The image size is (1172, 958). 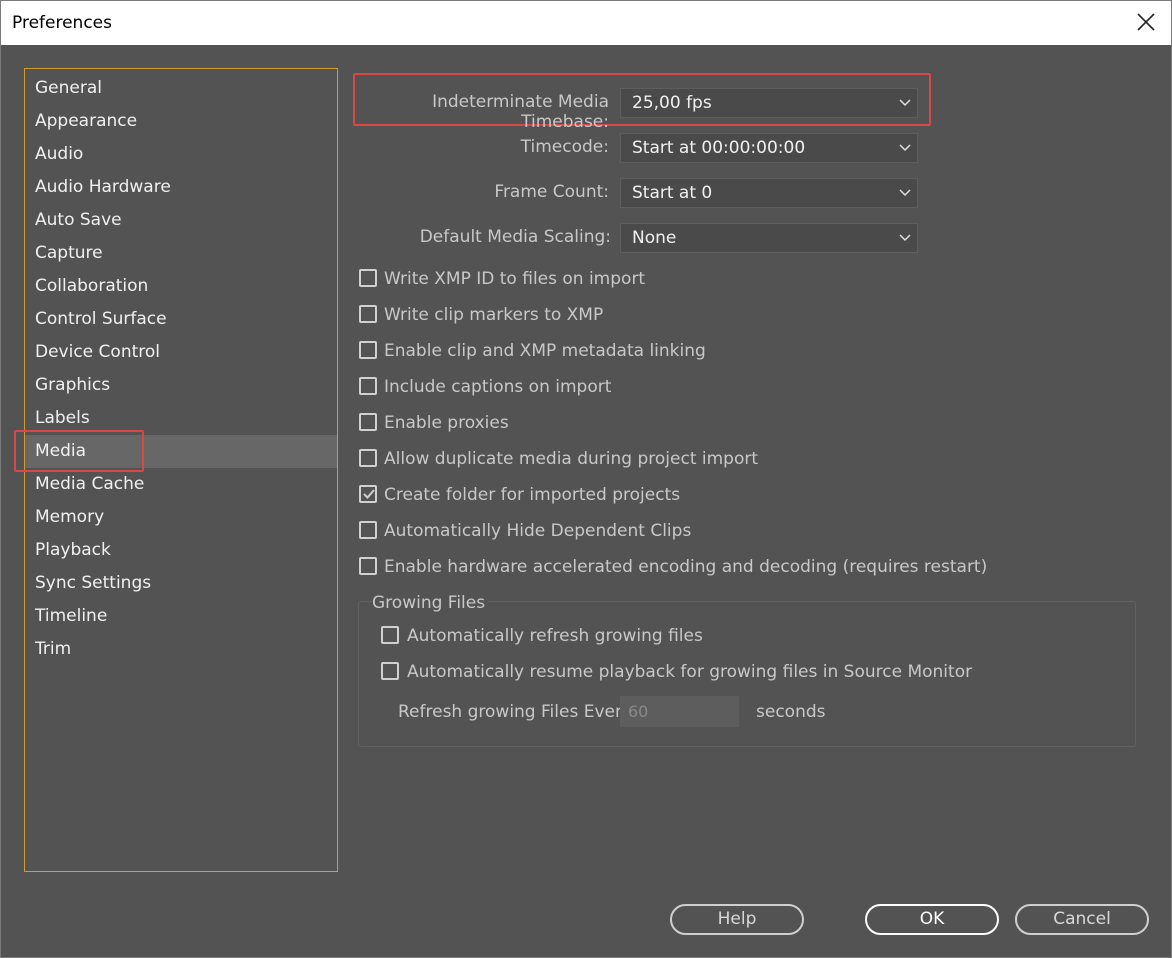 What do you see at coordinates (737, 919) in the screenshot?
I see `help-button: Help` at bounding box center [737, 919].